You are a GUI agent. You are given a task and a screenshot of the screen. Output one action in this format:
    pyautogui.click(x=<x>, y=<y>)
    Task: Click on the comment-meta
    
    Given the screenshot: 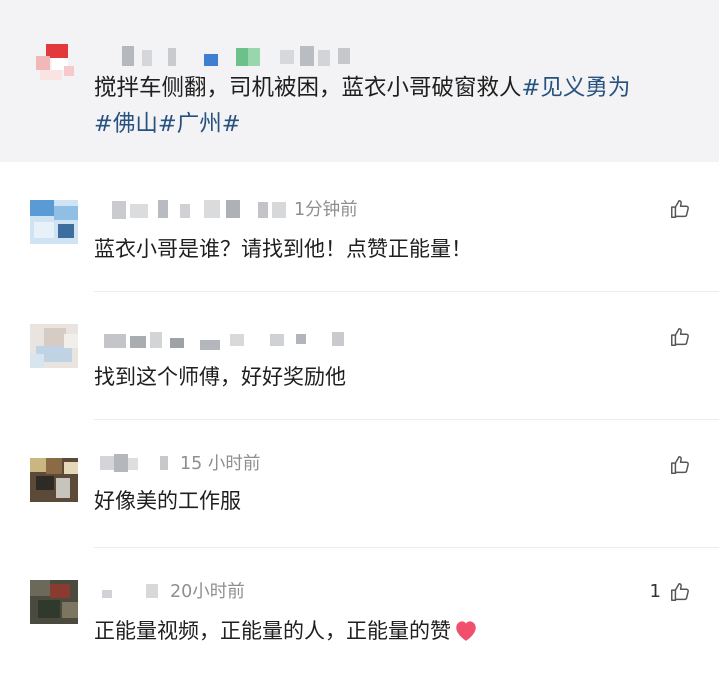 What is the action you would take?
    pyautogui.click(x=280, y=340)
    